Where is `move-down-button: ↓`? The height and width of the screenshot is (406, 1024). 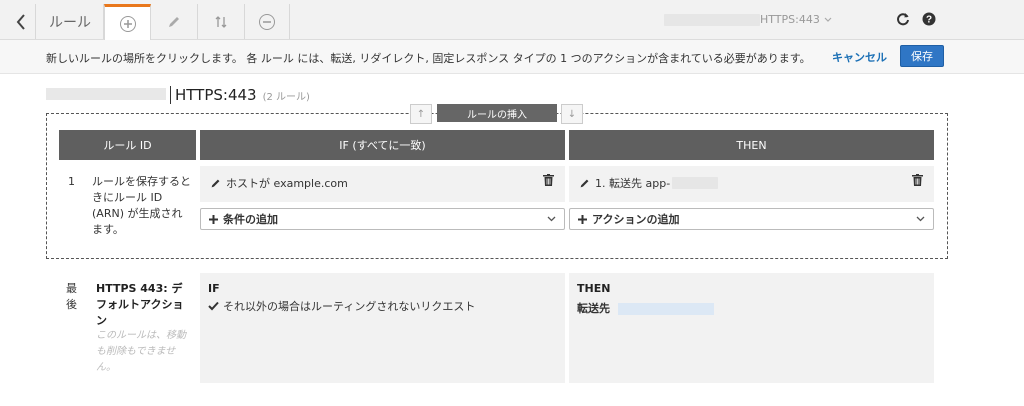
move-down-button: ↓ is located at coordinates (572, 114).